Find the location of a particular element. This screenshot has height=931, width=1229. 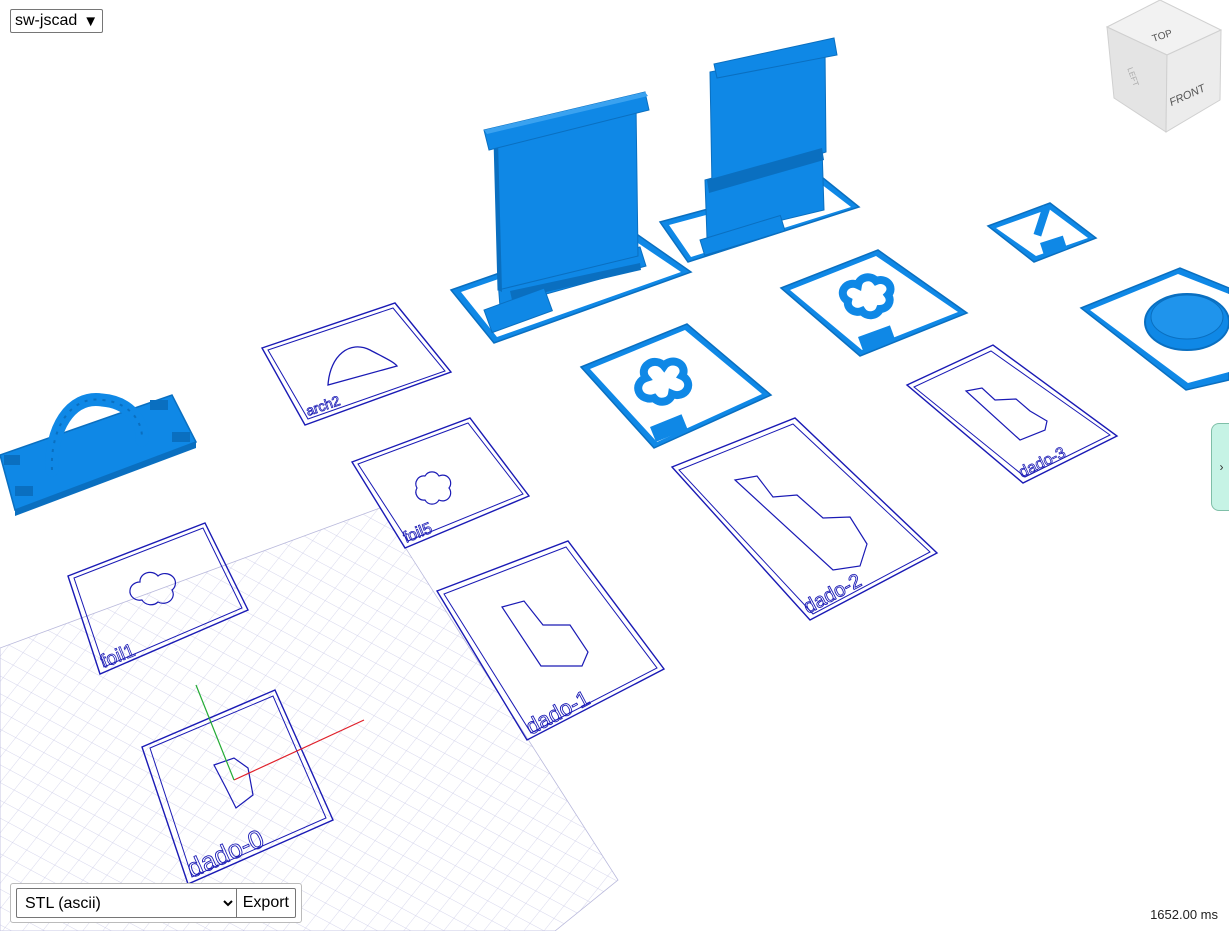

chevron-right-icon: › is located at coordinates (1221, 467).